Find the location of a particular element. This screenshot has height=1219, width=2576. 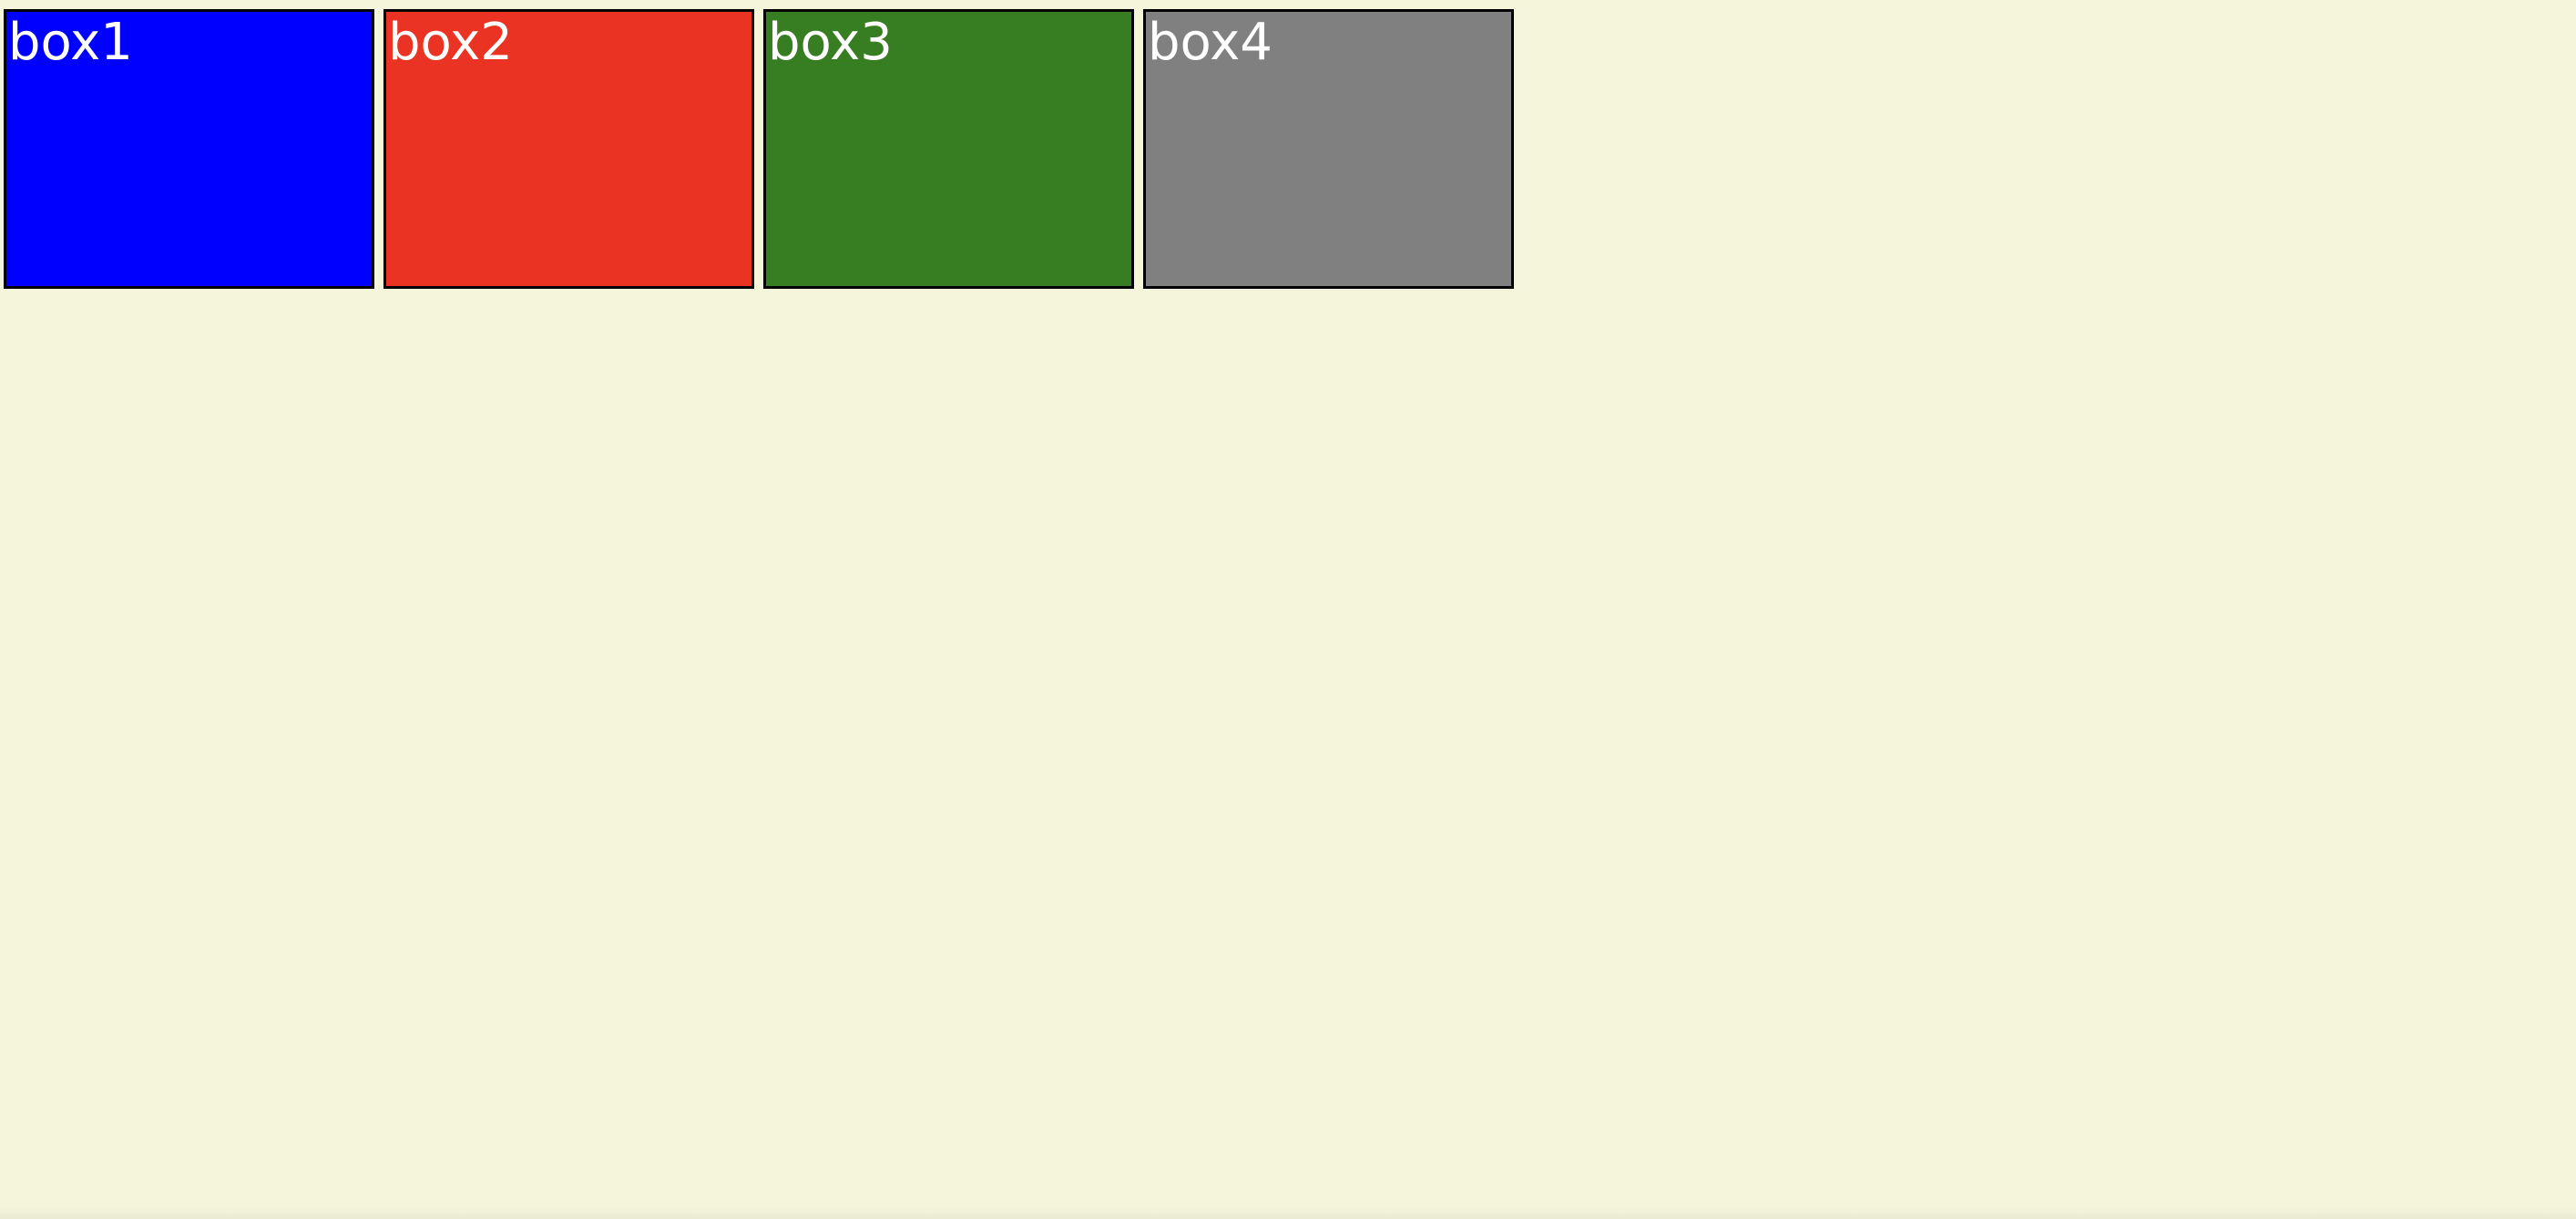

box-2: box2 is located at coordinates (568, 149).